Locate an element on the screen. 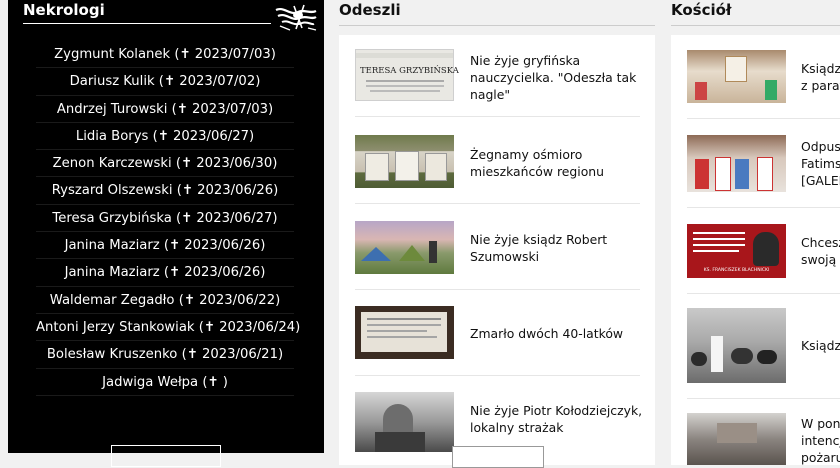 The height and width of the screenshot is (468, 840). article-title-line: z paraf is located at coordinates (820, 85).